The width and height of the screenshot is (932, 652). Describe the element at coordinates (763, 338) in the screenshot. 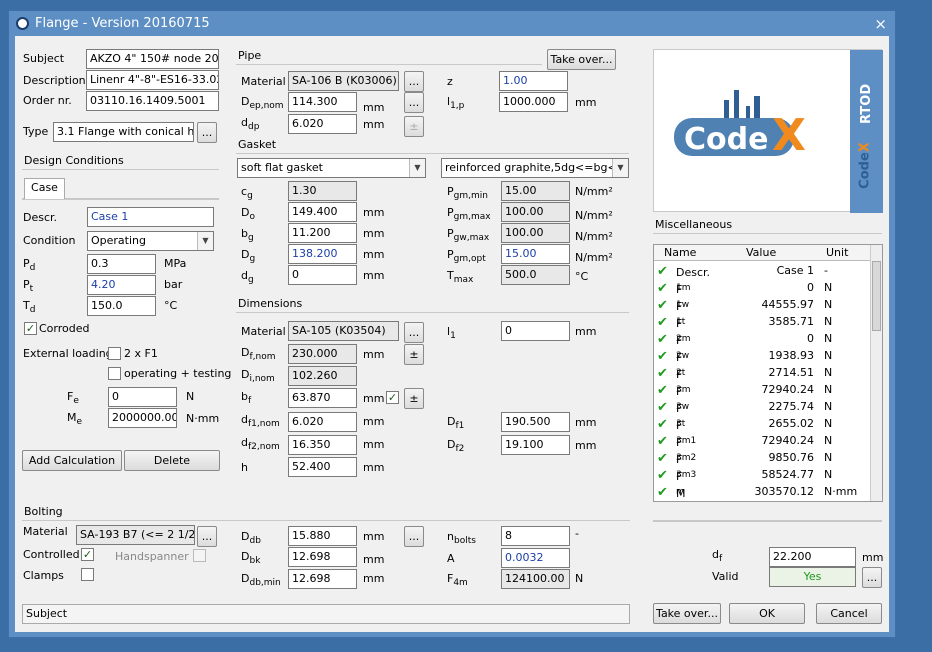

I see `table-row: ✔ F 2m 0 N` at that location.